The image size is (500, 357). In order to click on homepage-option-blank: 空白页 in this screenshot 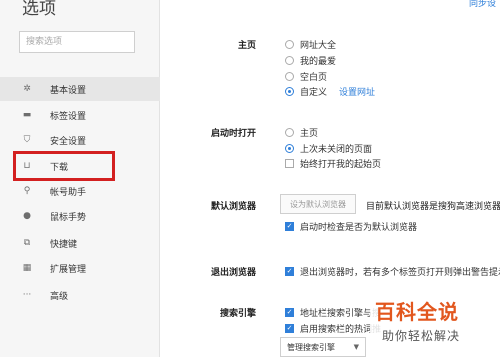, I will do `click(306, 76)`.